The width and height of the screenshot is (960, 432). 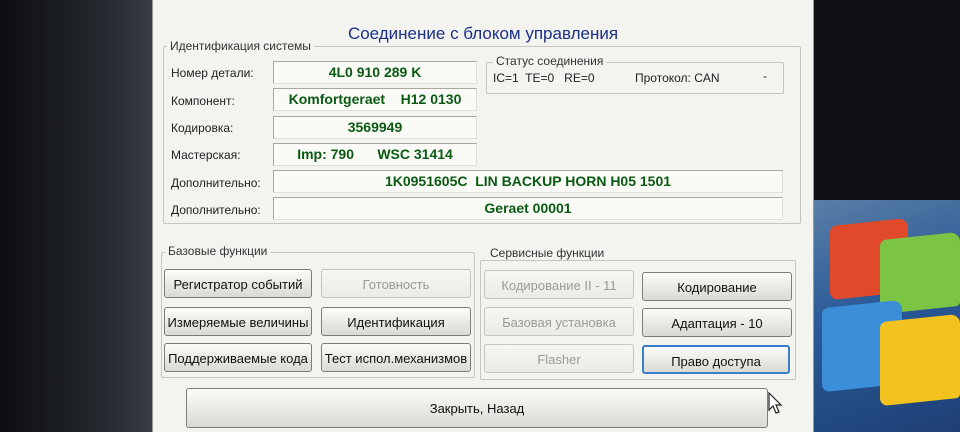 I want to click on ready-button: Готовность, so click(x=396, y=283).